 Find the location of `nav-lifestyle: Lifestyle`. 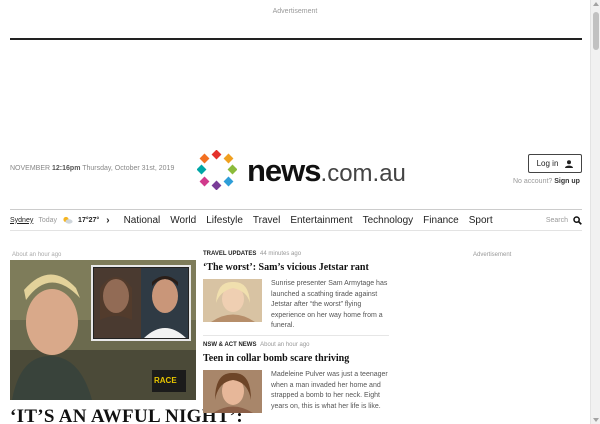

nav-lifestyle: Lifestyle is located at coordinates (224, 220).